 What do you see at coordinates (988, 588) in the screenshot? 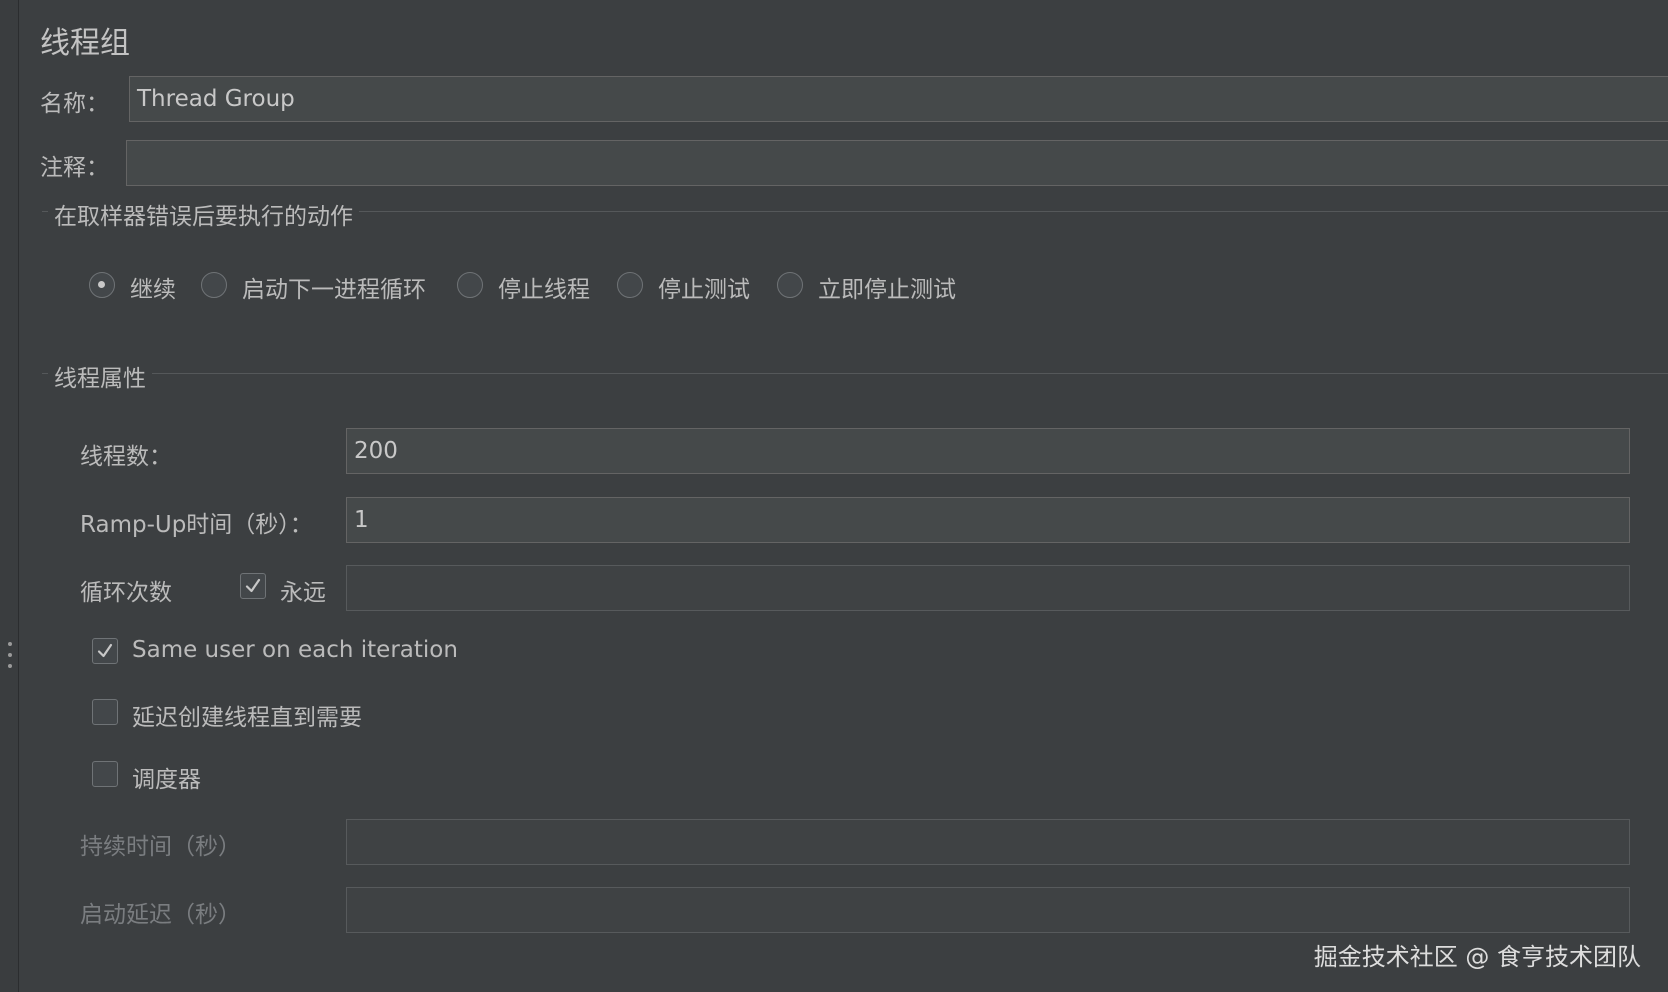
I see `loop-count-input` at bounding box center [988, 588].